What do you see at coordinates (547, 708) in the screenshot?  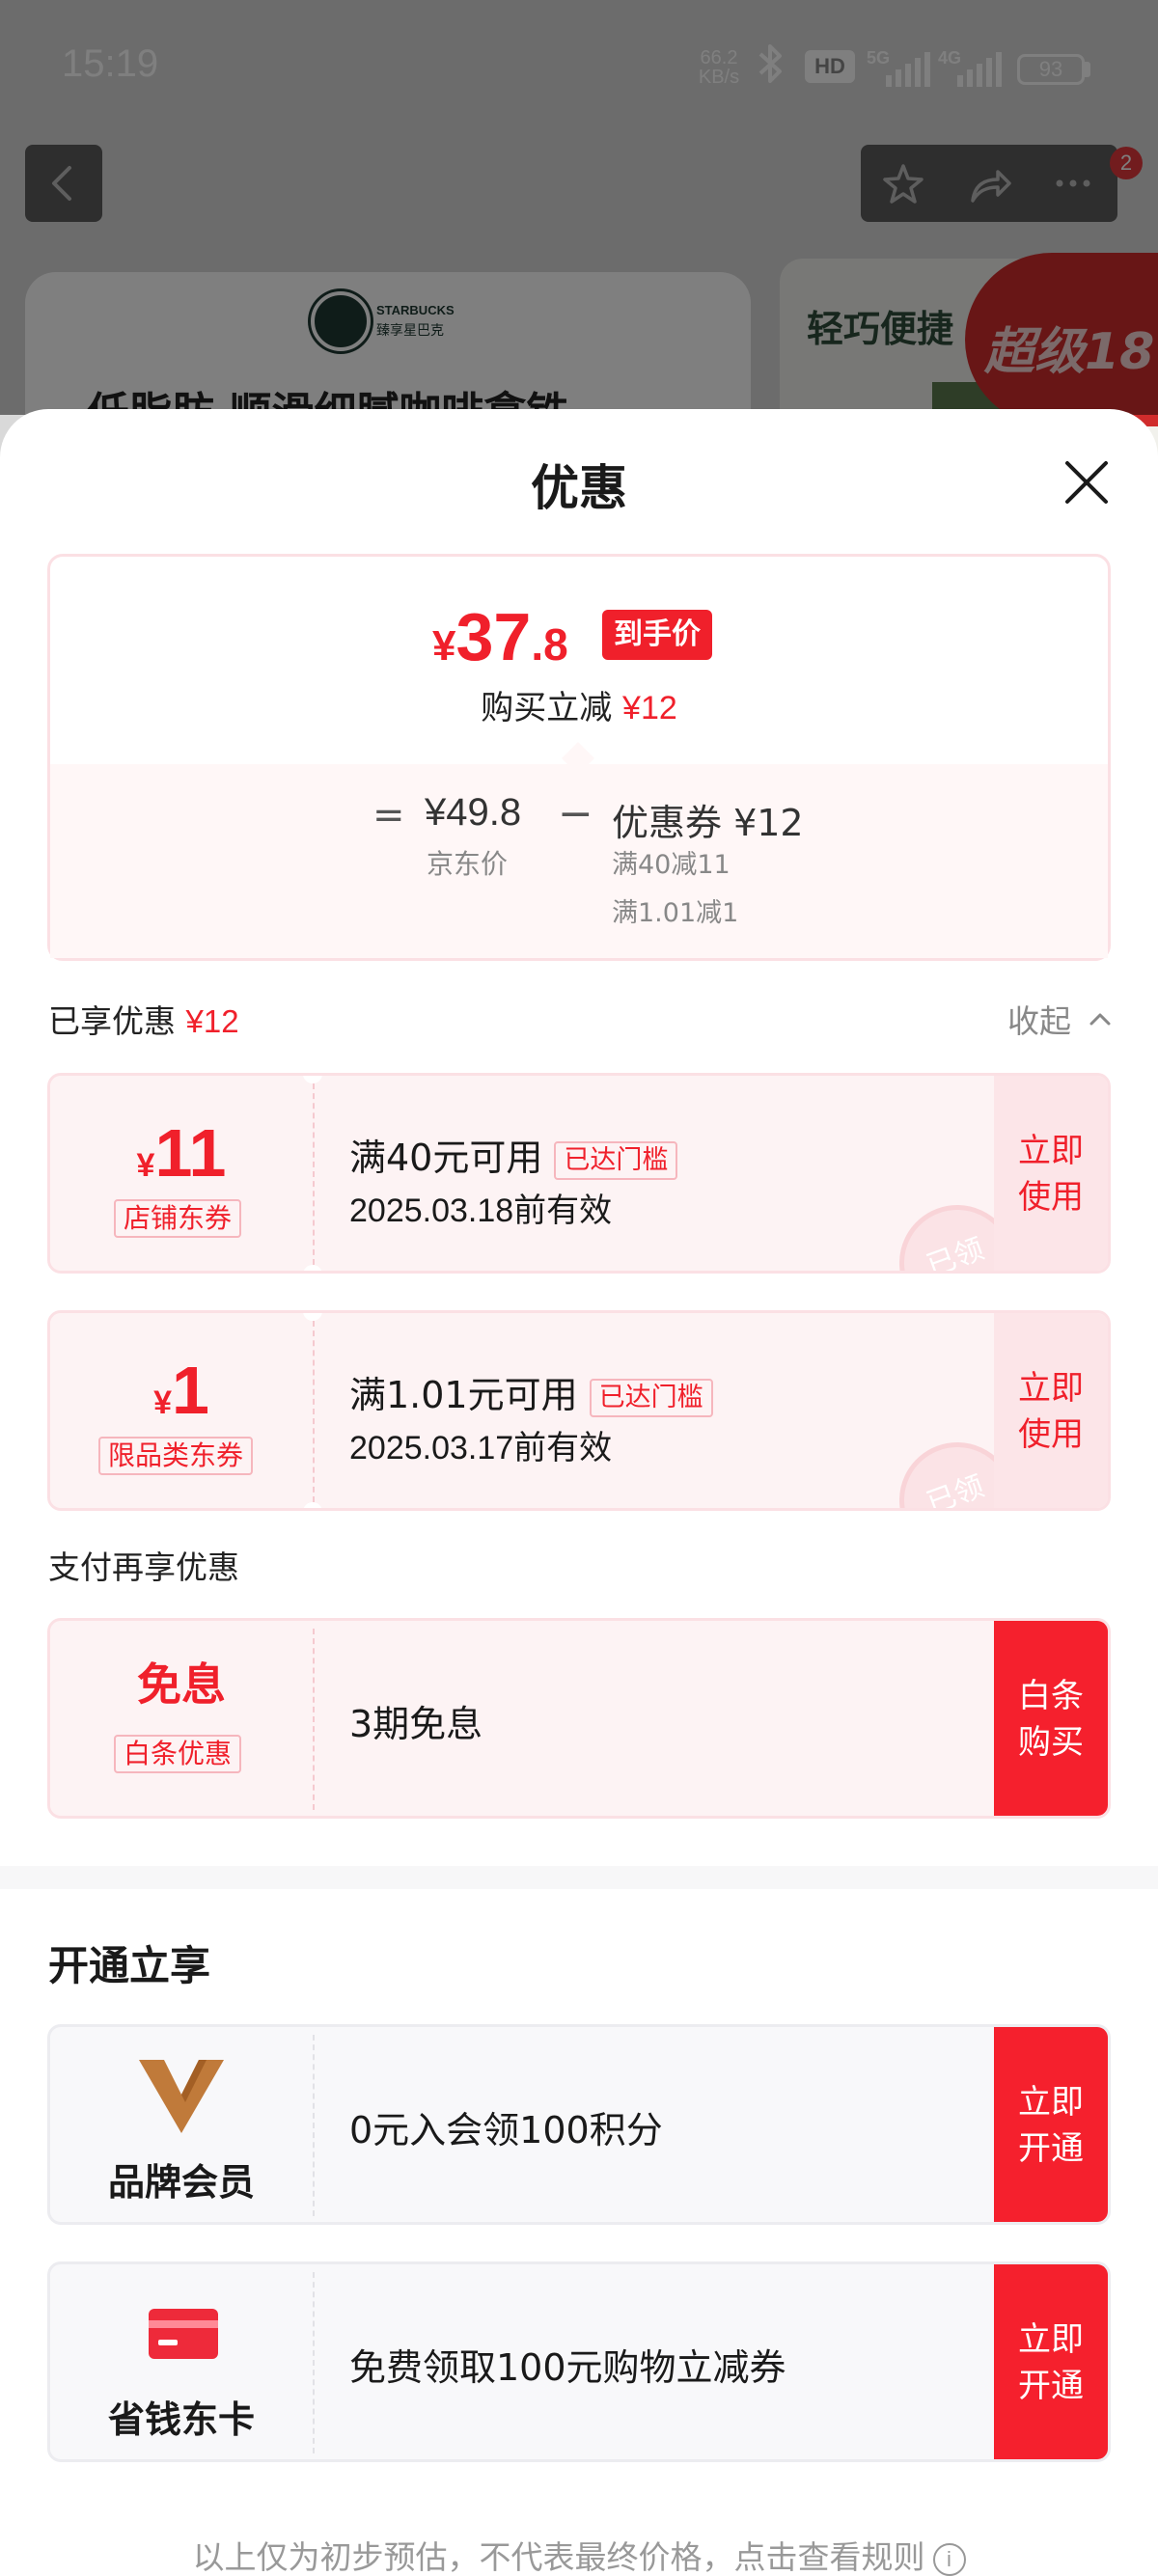 I see `instant-reduction-label: 购买立减` at bounding box center [547, 708].